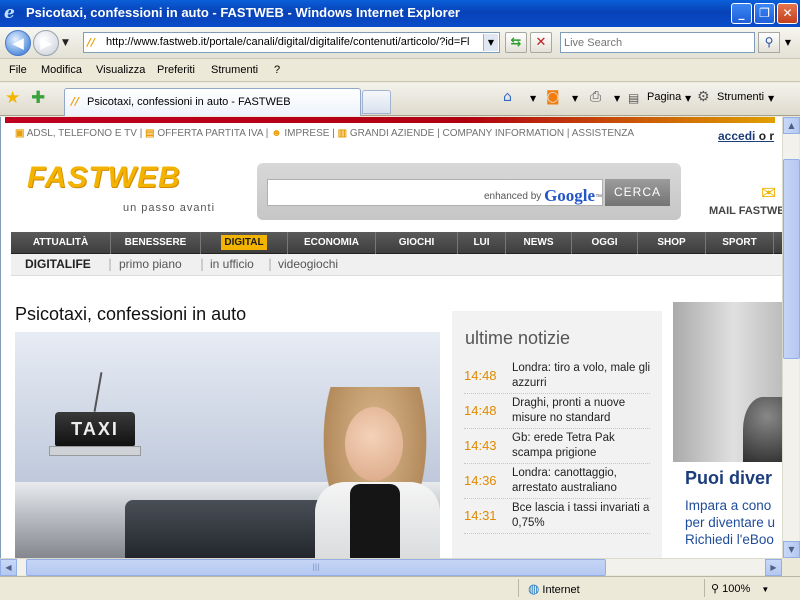 This screenshot has width=800, height=600. What do you see at coordinates (65, 43) in the screenshot?
I see `recent-pages-dropdown: ▼` at bounding box center [65, 43].